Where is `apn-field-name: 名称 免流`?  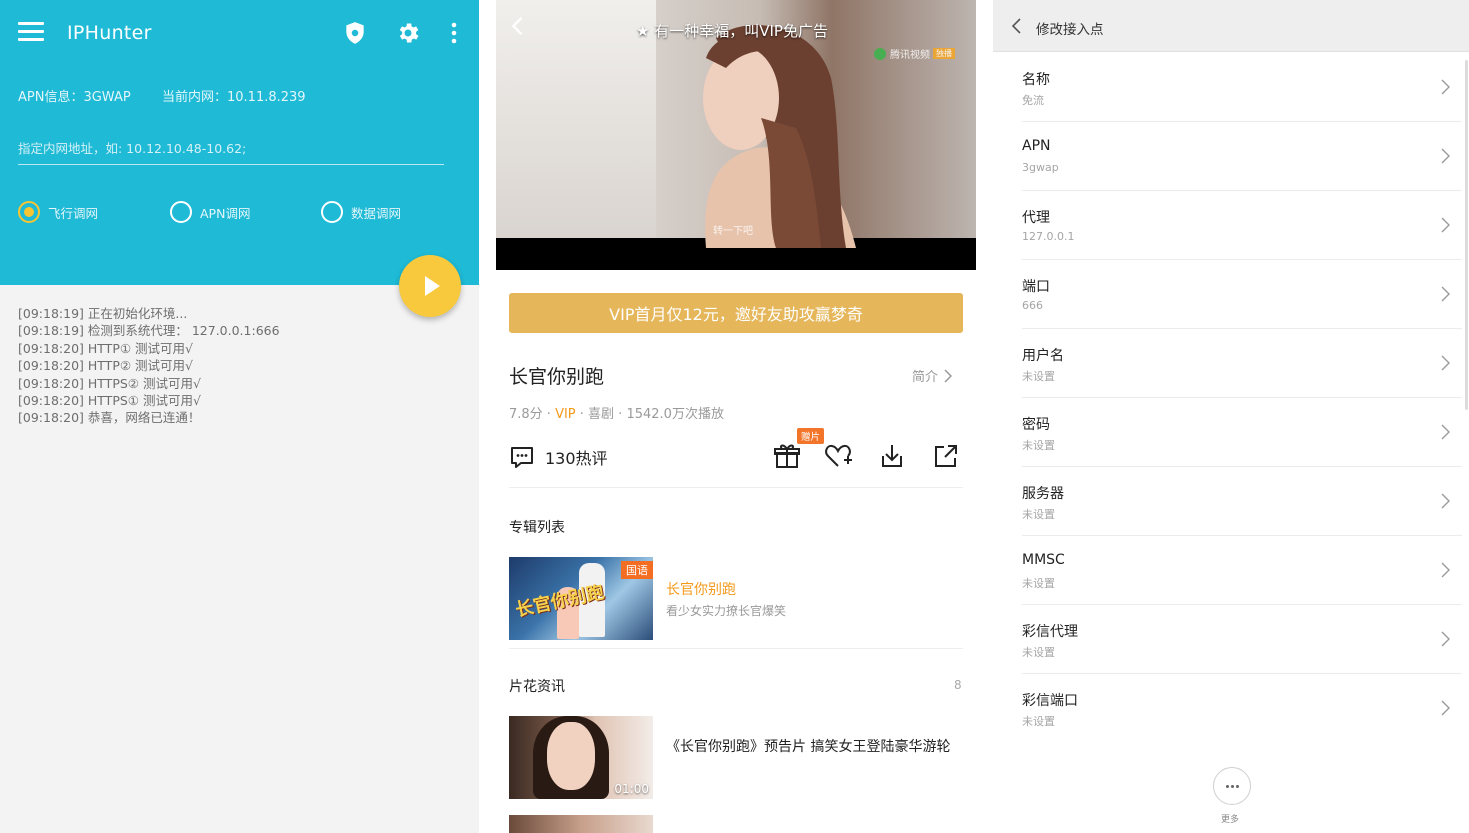 apn-field-name: 名称 免流 is located at coordinates (1242, 87).